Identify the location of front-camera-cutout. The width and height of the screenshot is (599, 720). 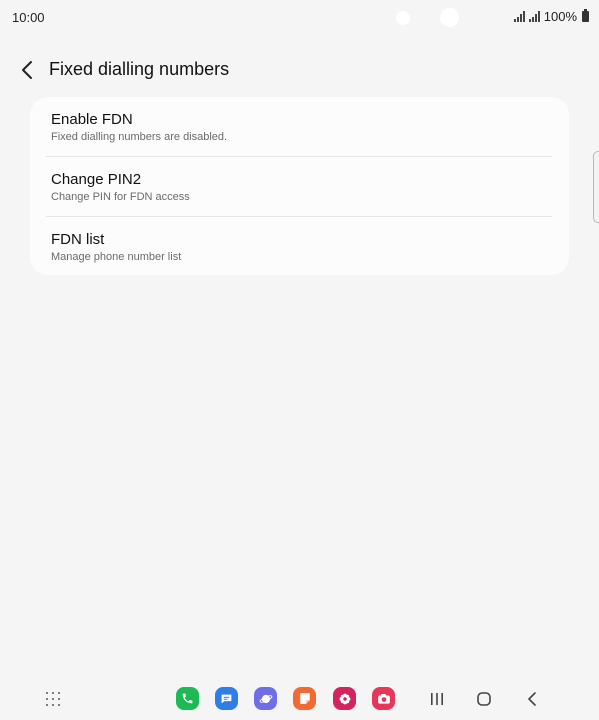
(403, 18).